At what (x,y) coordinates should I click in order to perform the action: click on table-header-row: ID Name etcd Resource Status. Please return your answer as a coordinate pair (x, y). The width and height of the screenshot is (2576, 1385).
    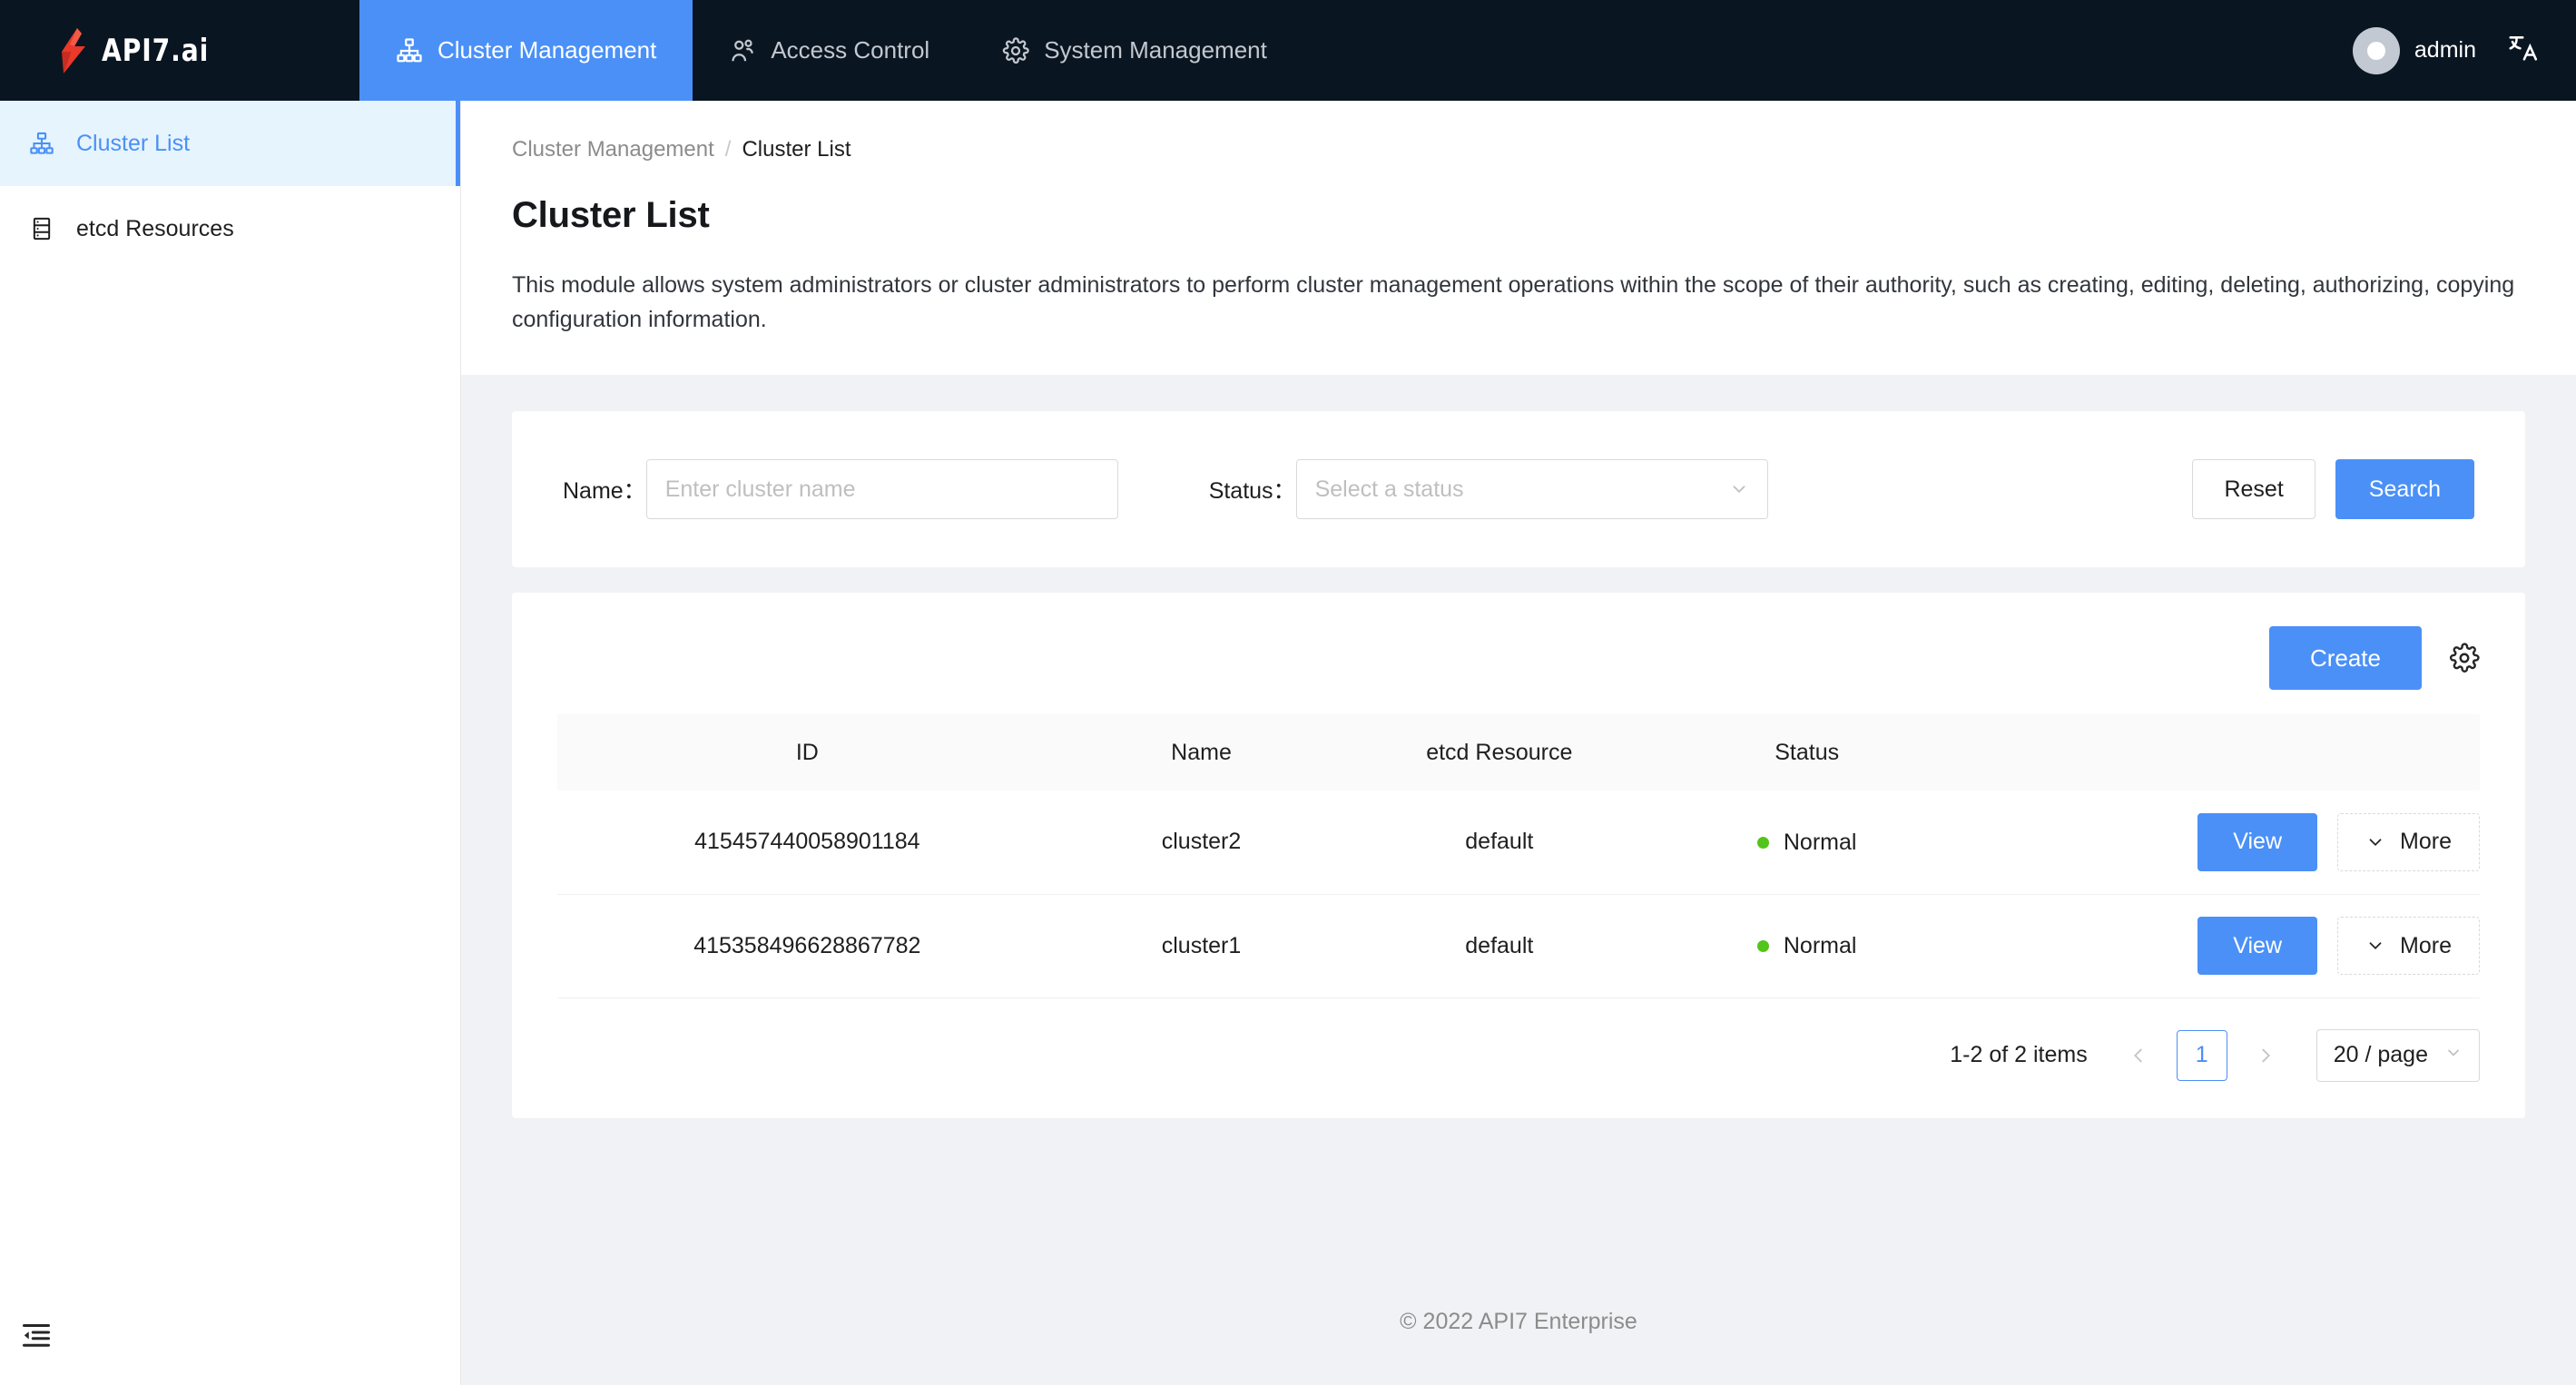
    Looking at the image, I should click on (1518, 752).